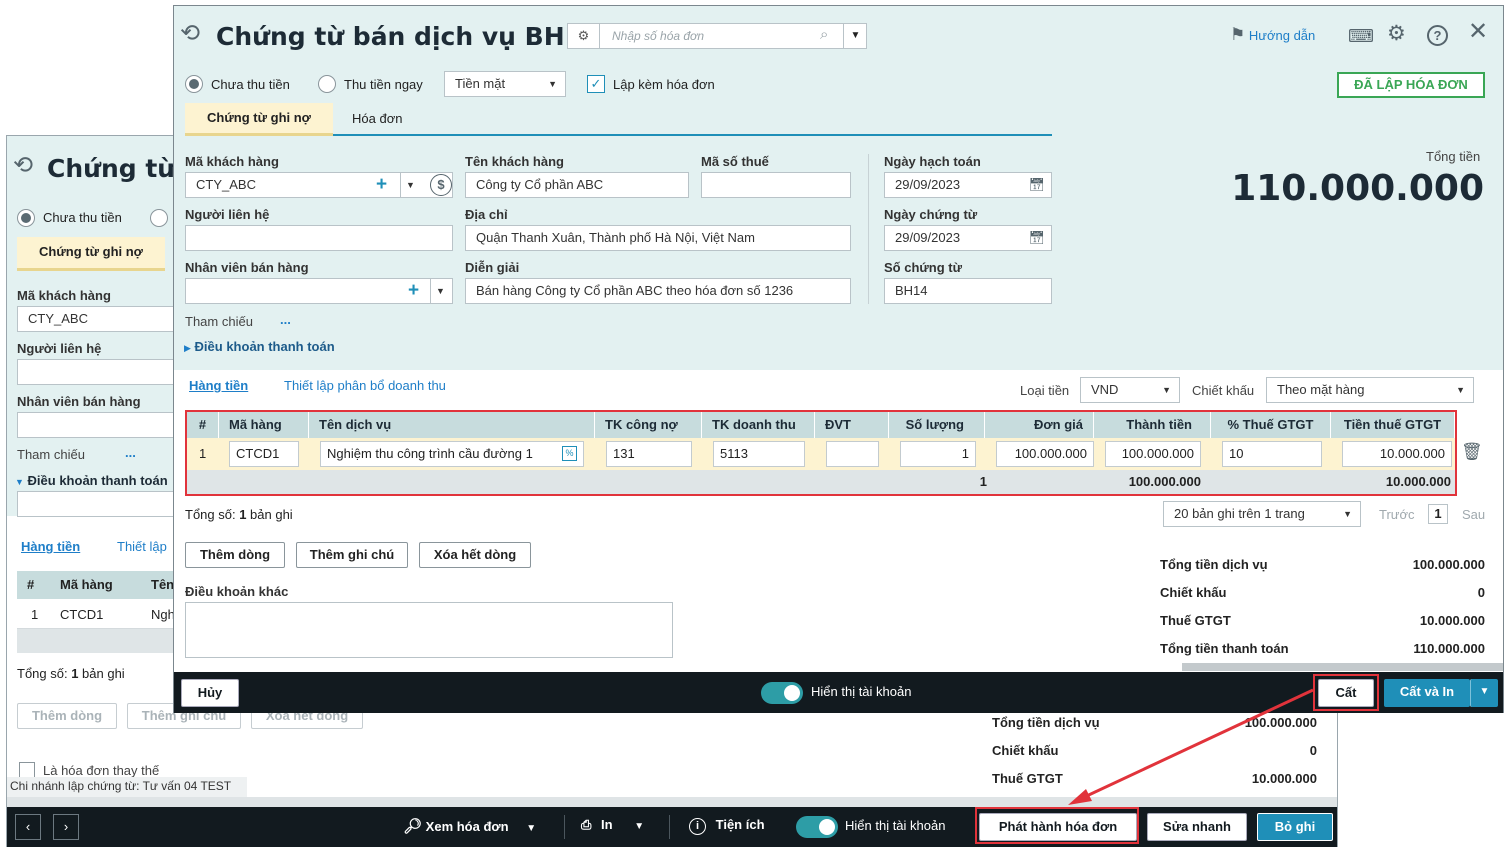  Describe the element at coordinates (1214, 564) in the screenshot. I see `total-service-label: Tổng tiền dịch vụ` at that location.